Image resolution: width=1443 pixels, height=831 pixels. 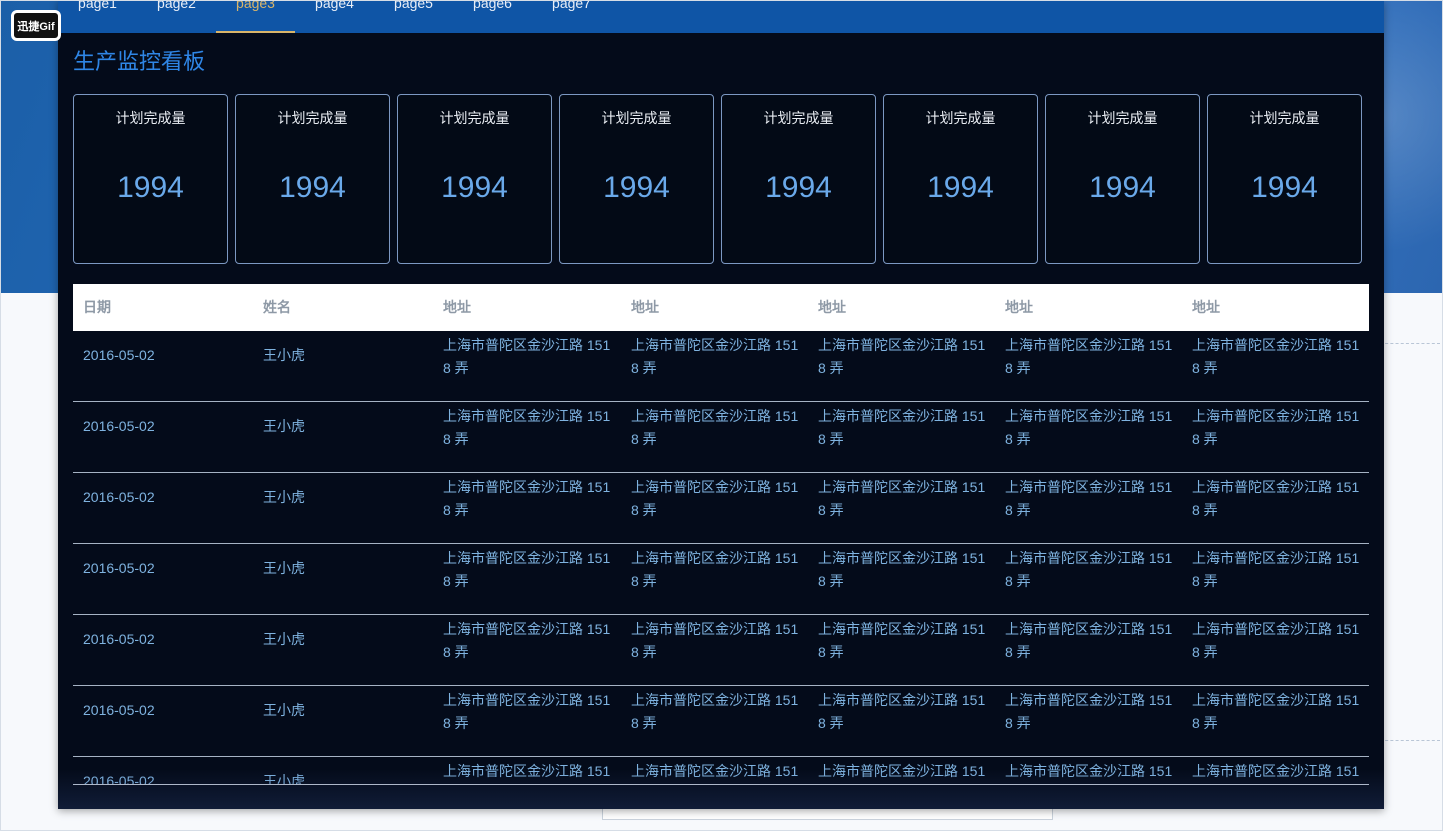 What do you see at coordinates (97, 16) in the screenshot?
I see `tab-page1: page1` at bounding box center [97, 16].